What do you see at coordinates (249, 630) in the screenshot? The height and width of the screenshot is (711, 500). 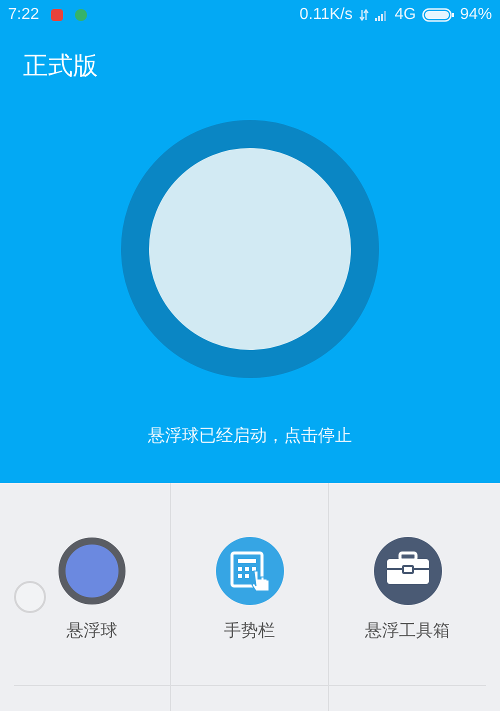 I see `tile-label: 手势栏` at bounding box center [249, 630].